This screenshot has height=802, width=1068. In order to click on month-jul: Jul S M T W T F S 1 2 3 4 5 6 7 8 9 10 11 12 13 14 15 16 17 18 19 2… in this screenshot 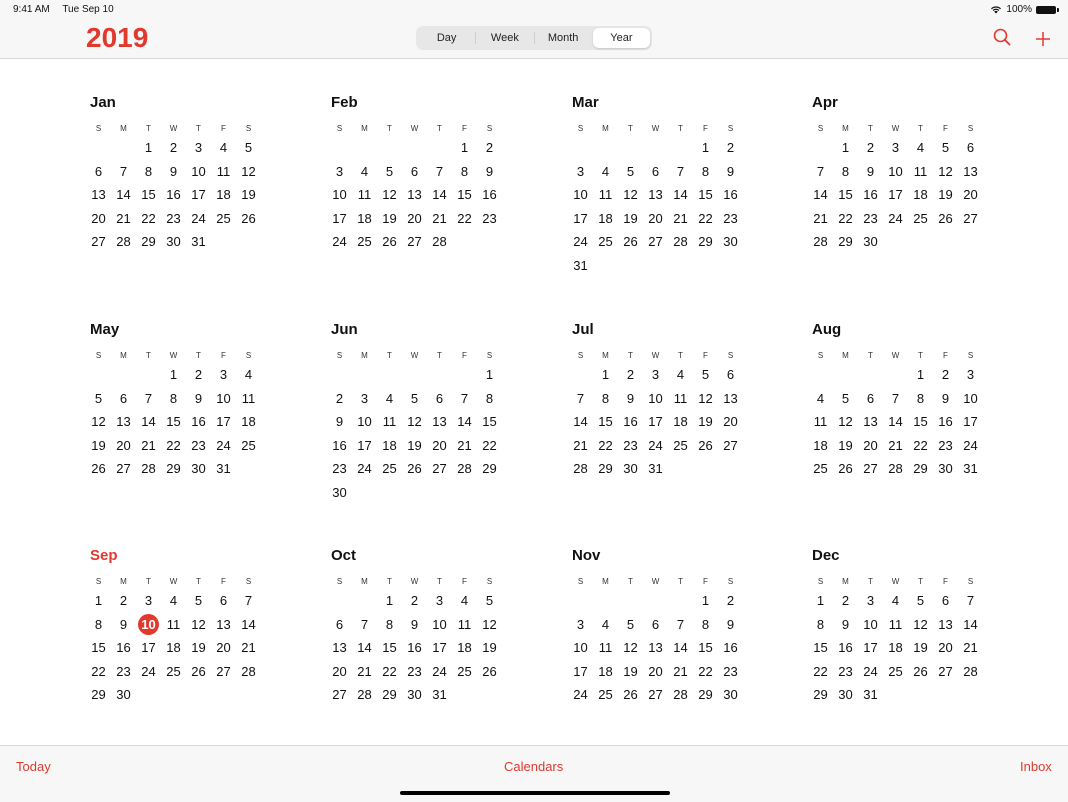, I will do `click(662, 401)`.